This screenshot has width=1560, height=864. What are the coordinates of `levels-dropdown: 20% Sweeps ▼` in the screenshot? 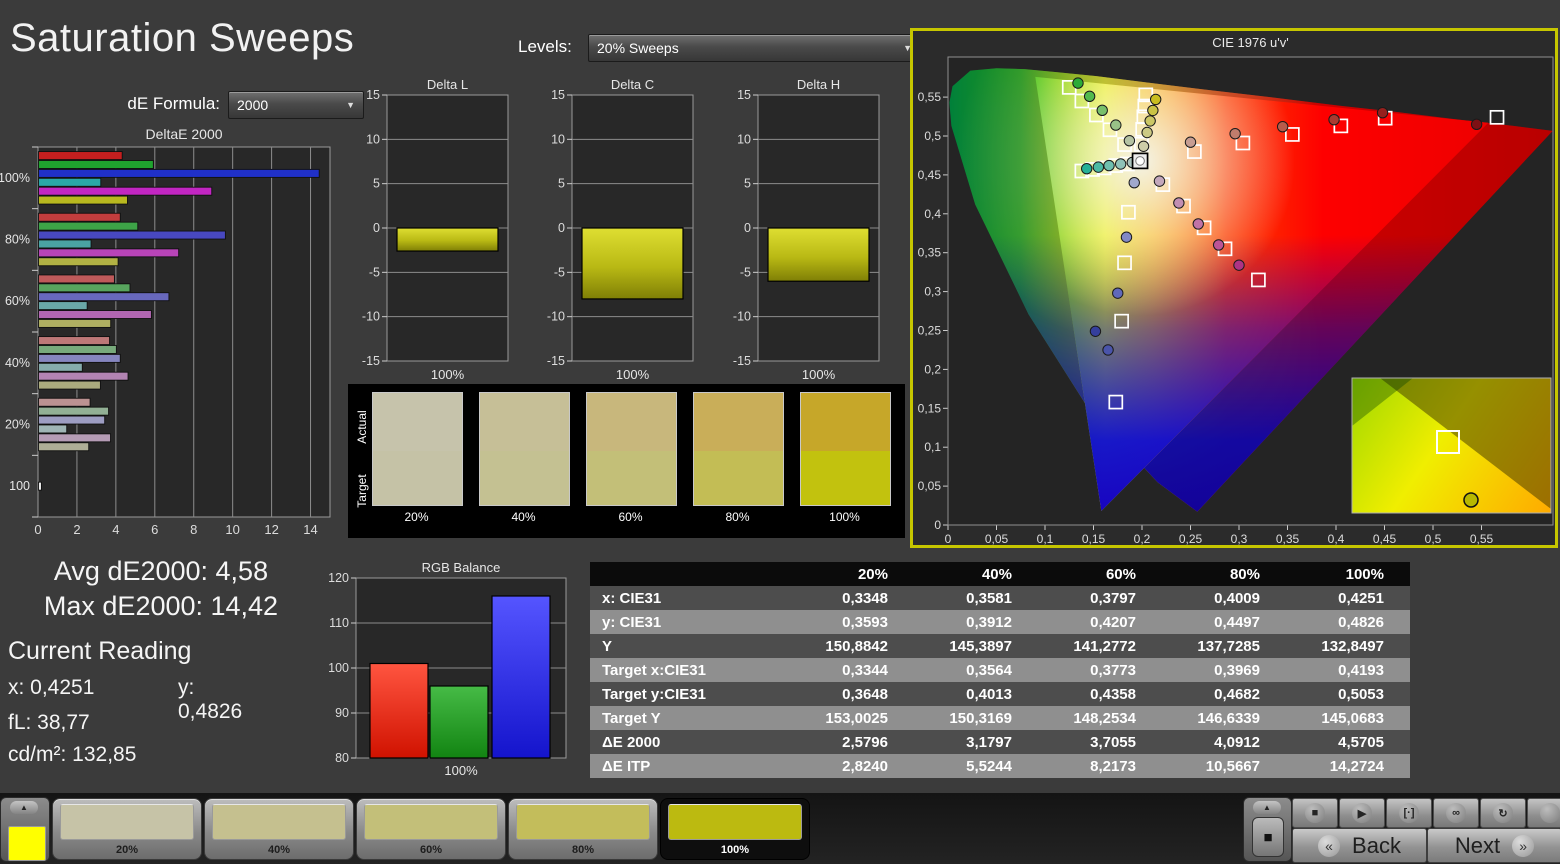 It's located at (754, 48).